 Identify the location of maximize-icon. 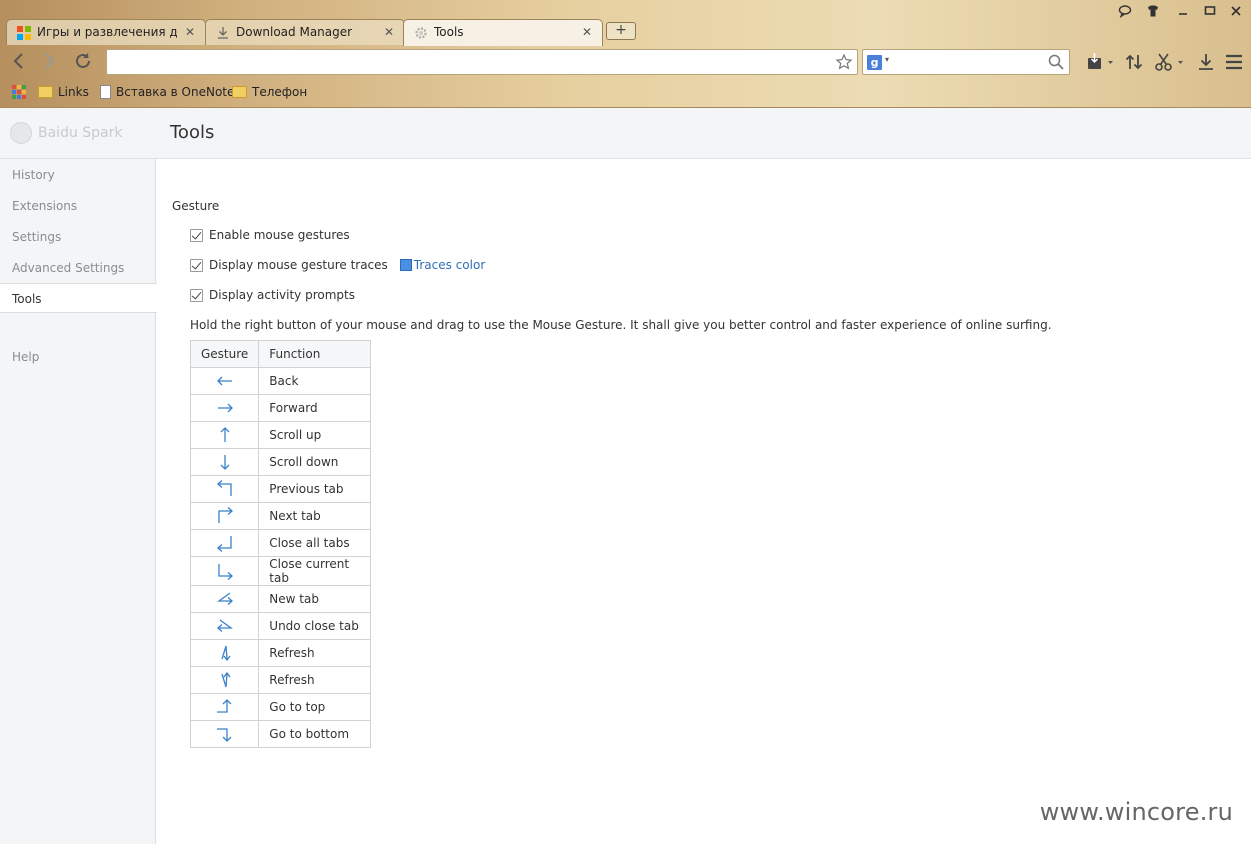
(1210, 12).